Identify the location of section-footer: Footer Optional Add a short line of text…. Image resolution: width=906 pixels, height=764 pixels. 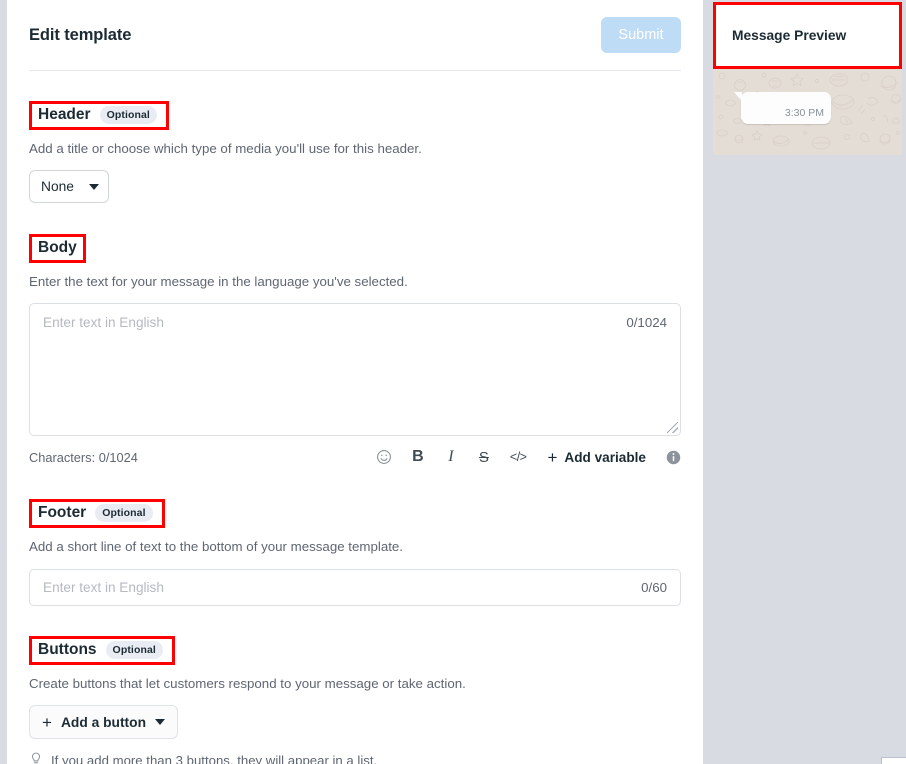
(355, 552).